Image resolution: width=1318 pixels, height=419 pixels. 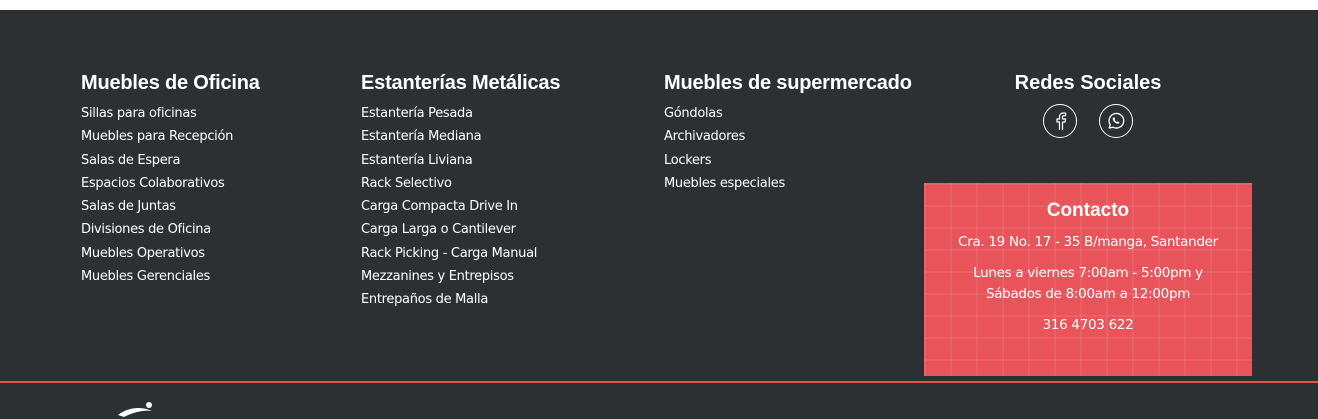 I want to click on list-item: Mezzanines y Entrepisos, so click(x=460, y=276).